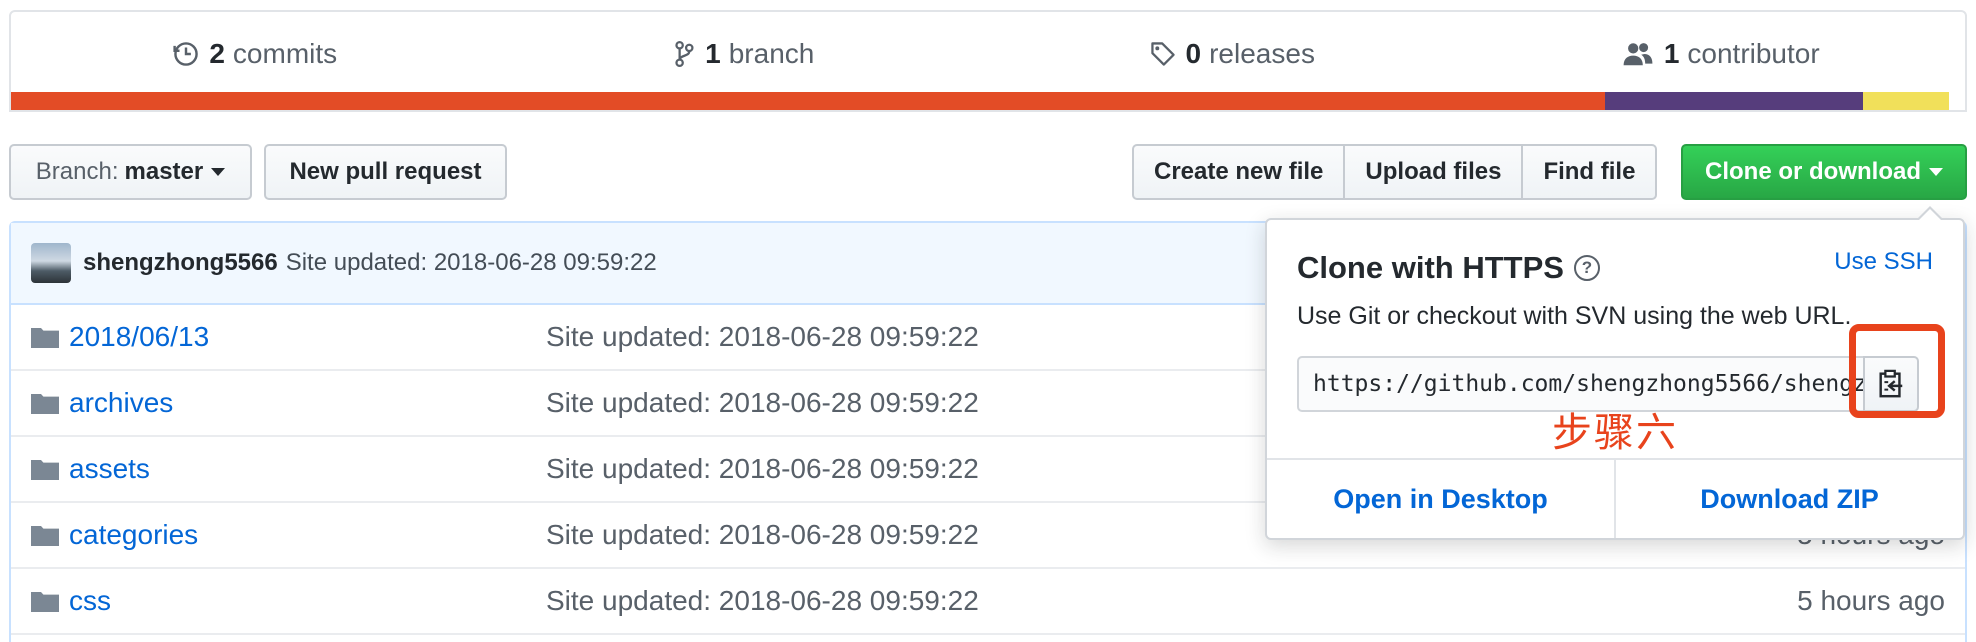 Image resolution: width=1976 pixels, height=642 pixels. Describe the element at coordinates (1930, 213) in the screenshot. I see `popover-arrow` at that location.